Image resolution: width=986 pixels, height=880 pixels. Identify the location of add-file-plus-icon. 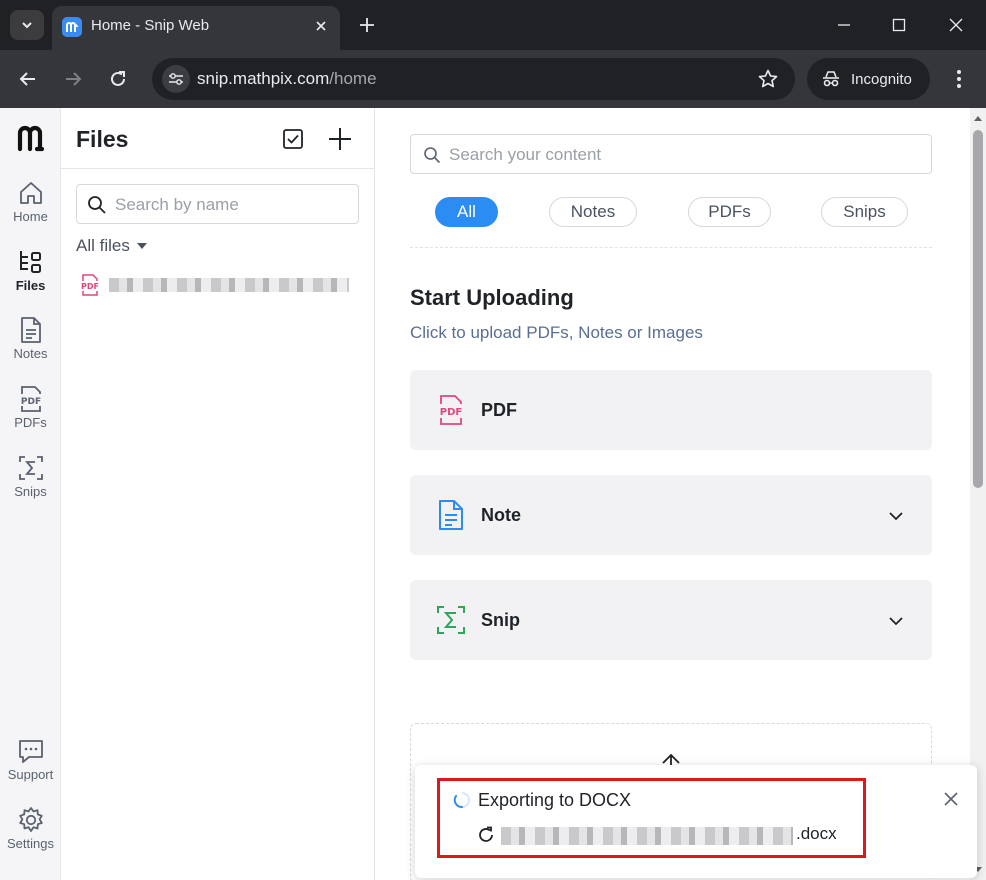
(340, 139).